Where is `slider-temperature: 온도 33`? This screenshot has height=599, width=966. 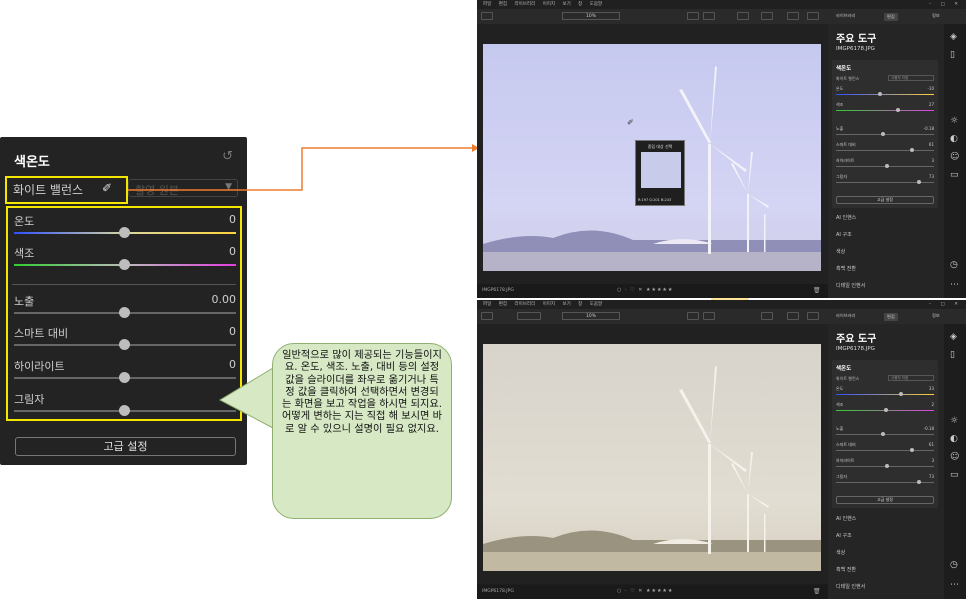
slider-temperature: 온도 33 is located at coordinates (885, 393).